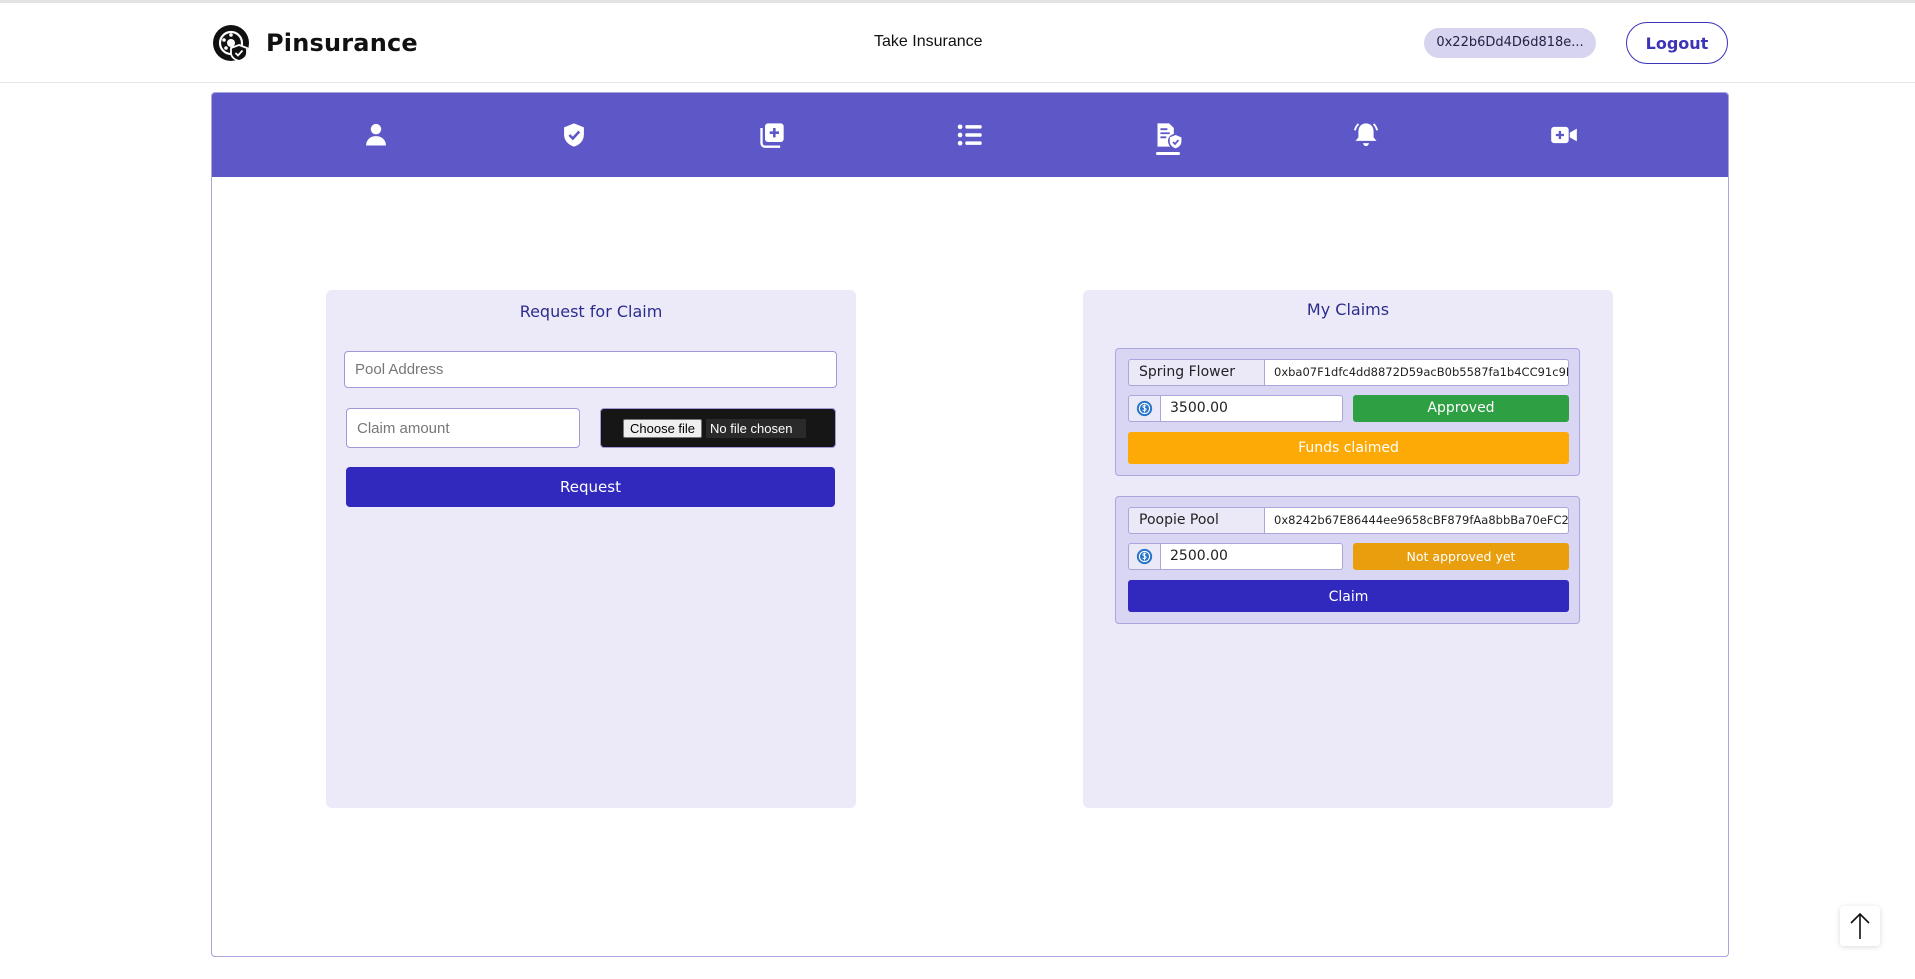  I want to click on tab-insurance, so click(574, 135).